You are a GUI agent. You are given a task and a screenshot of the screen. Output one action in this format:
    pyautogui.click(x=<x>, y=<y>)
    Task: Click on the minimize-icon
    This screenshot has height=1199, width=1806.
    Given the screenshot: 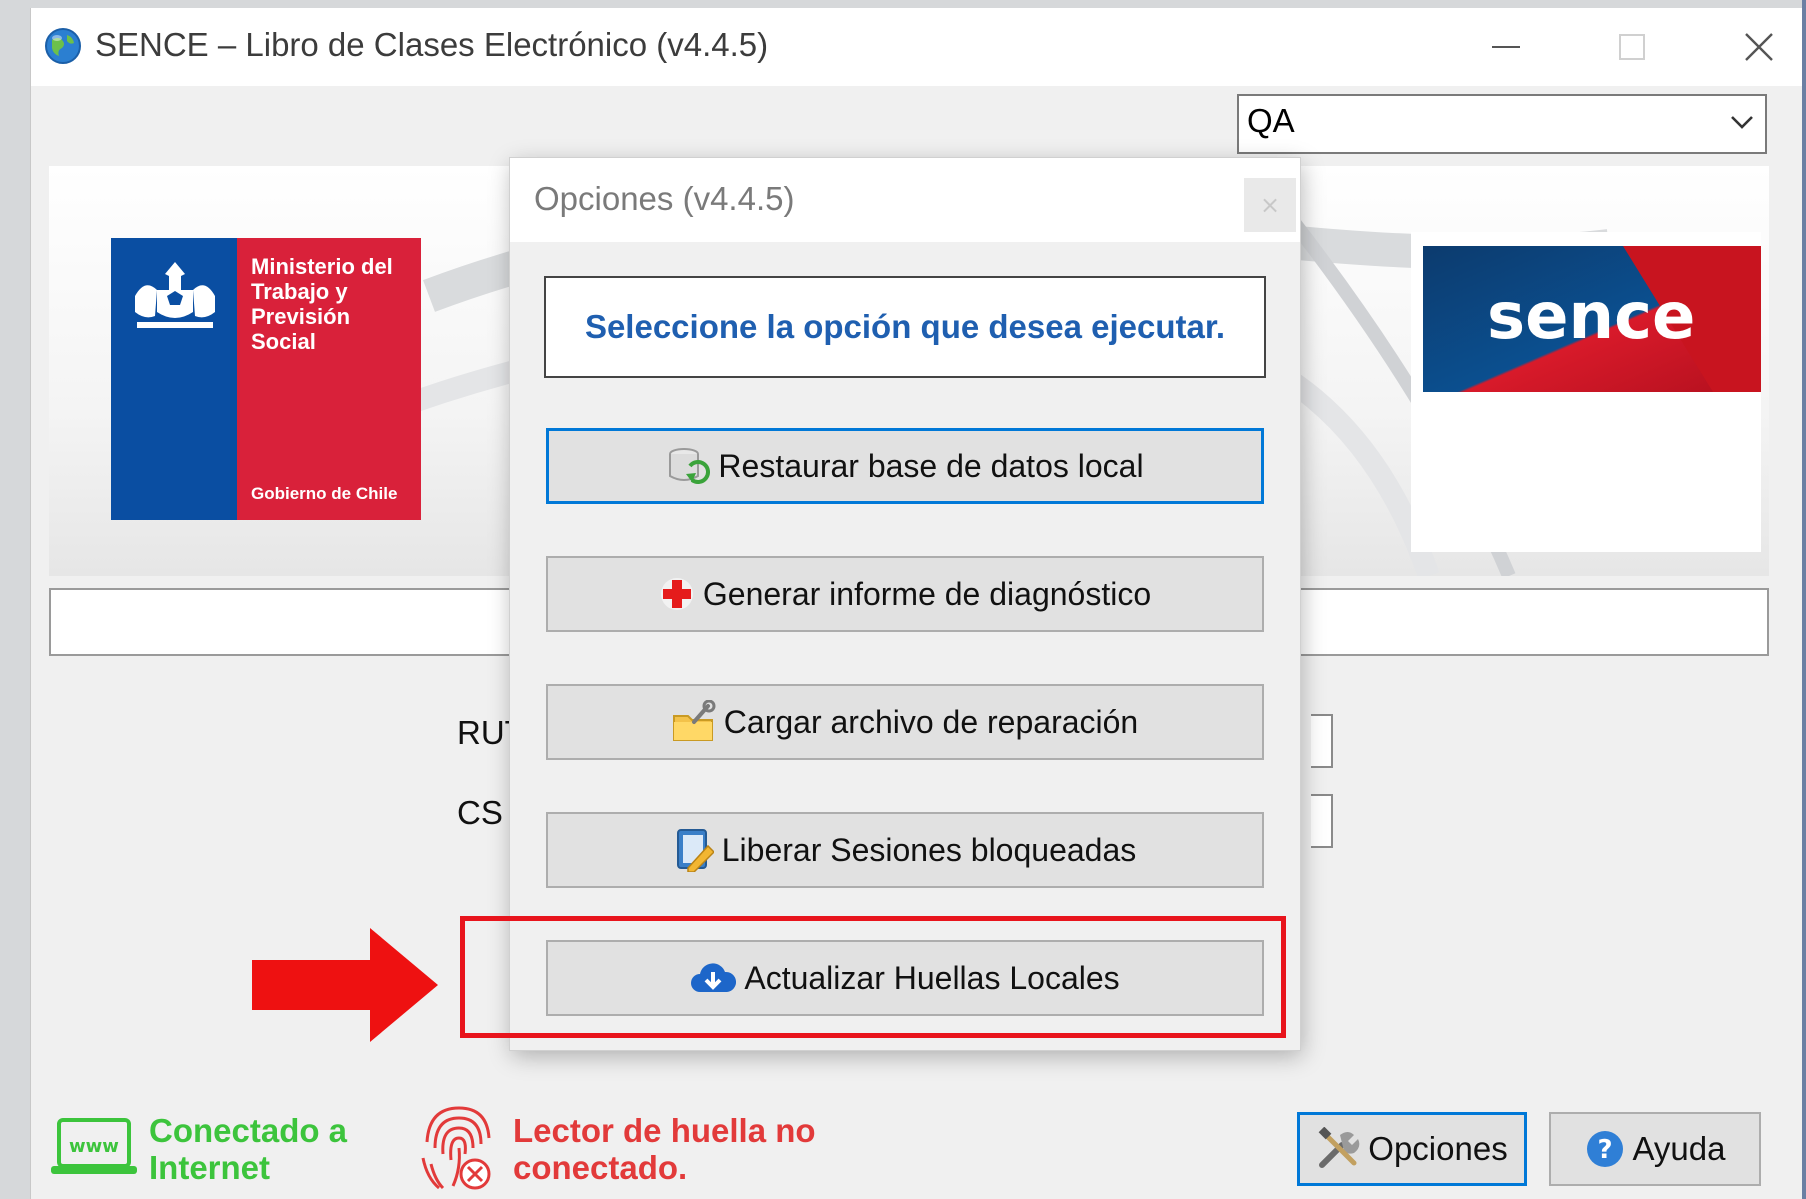 What is the action you would take?
    pyautogui.click(x=1506, y=47)
    